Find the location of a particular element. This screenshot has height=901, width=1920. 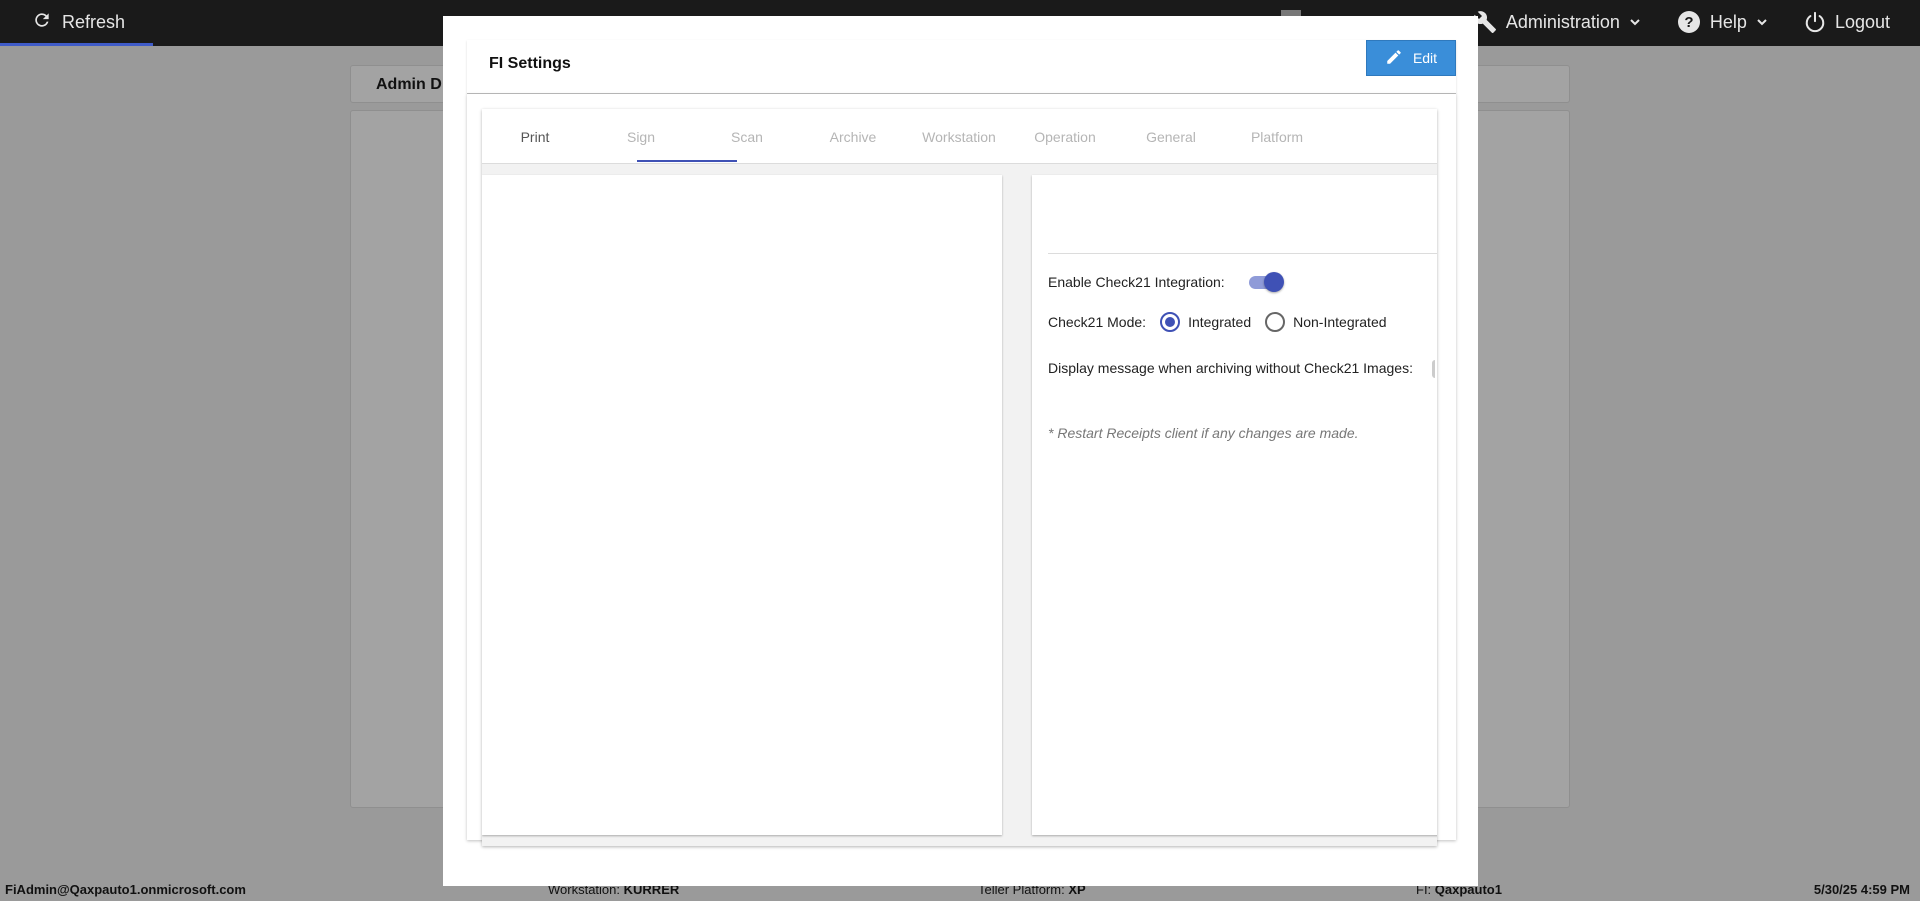

administration-menu: Administration is located at coordinates (1557, 22).